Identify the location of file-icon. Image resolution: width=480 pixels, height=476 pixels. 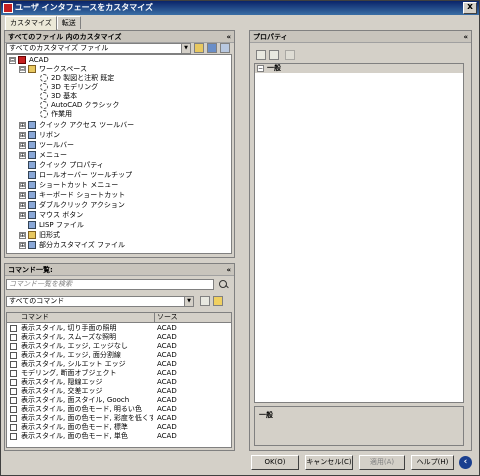
(32, 245).